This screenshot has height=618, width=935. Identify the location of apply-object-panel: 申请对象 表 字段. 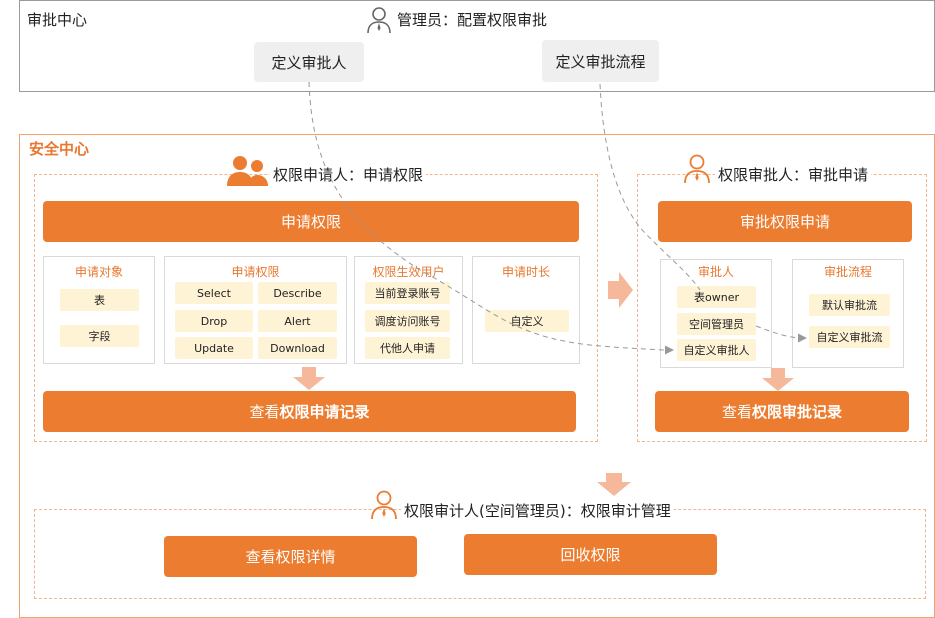
(99, 310).